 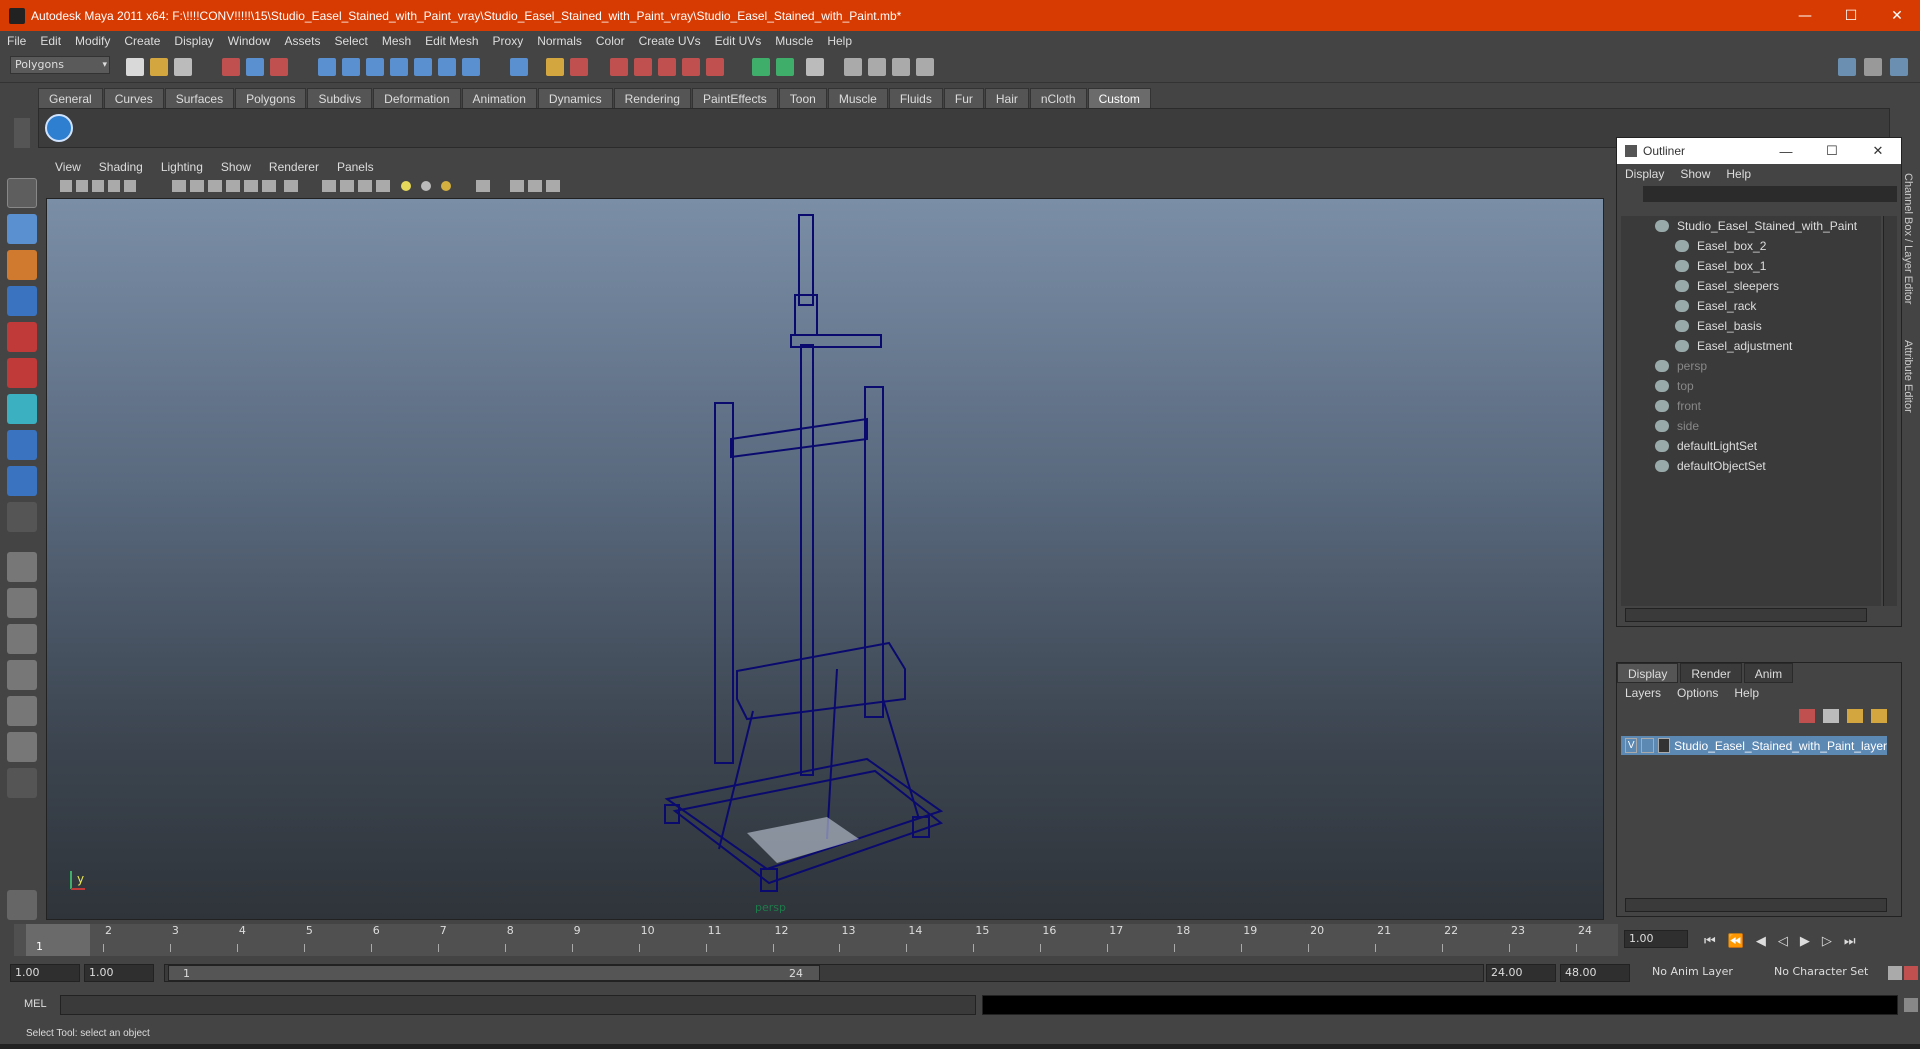 What do you see at coordinates (1832, 151) in the screenshot?
I see `outliner-maximize-button: ☐` at bounding box center [1832, 151].